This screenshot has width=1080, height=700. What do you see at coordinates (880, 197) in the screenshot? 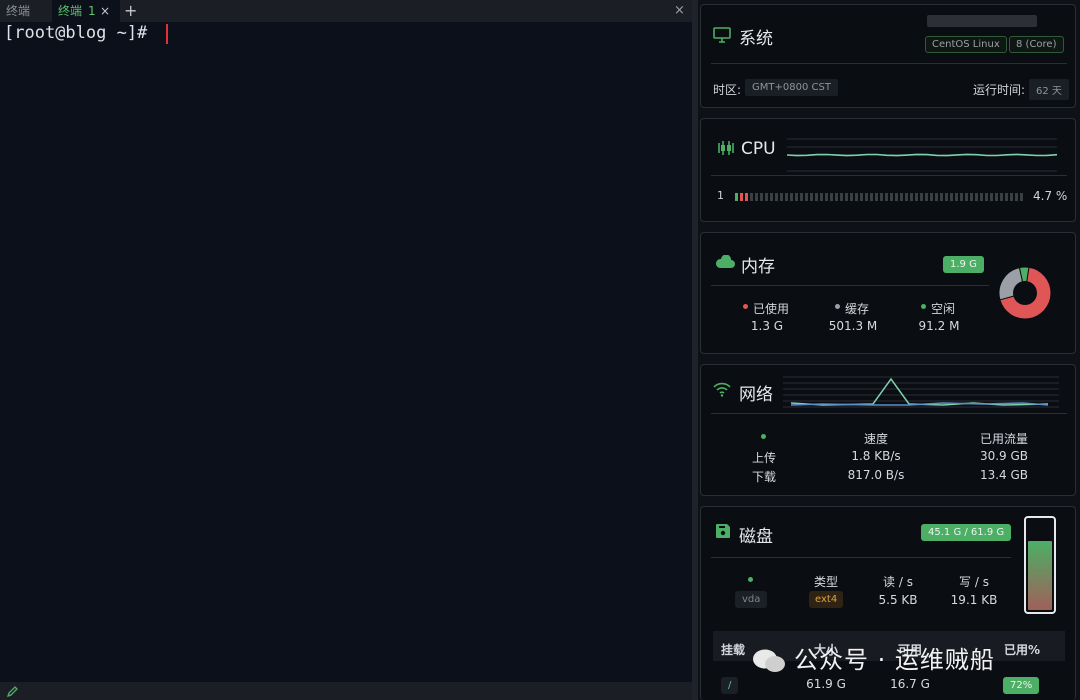
I see `cpu-core-bar` at bounding box center [880, 197].